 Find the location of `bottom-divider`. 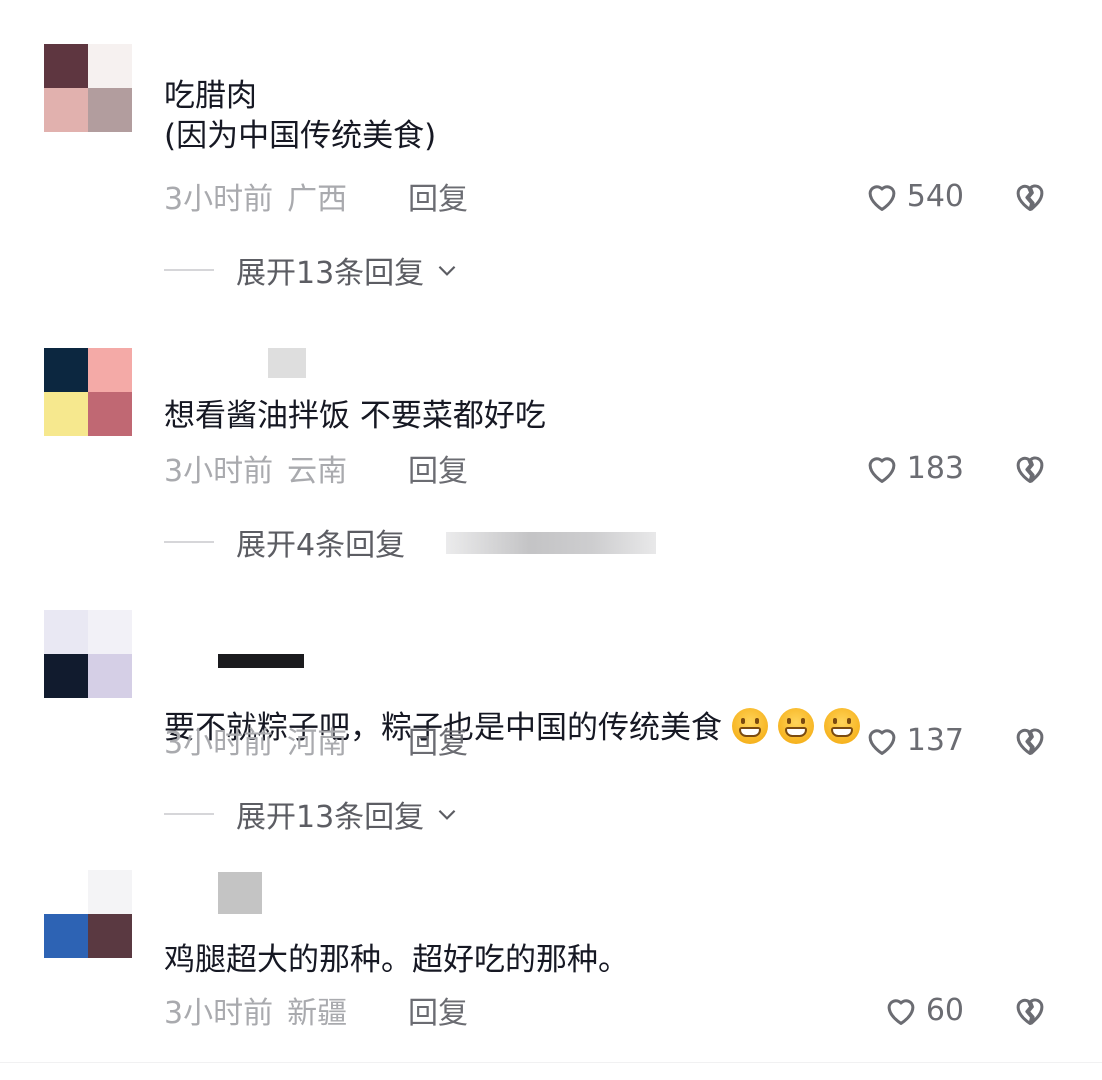

bottom-divider is located at coordinates (551, 1062).